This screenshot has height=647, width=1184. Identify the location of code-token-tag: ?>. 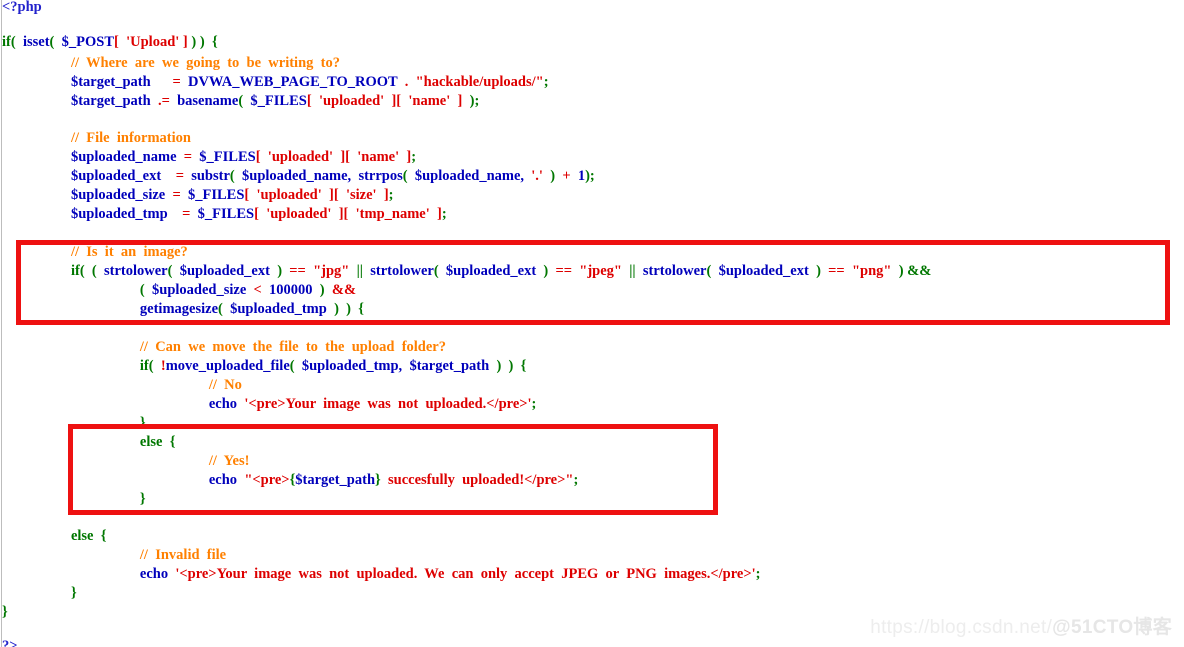
(10, 642).